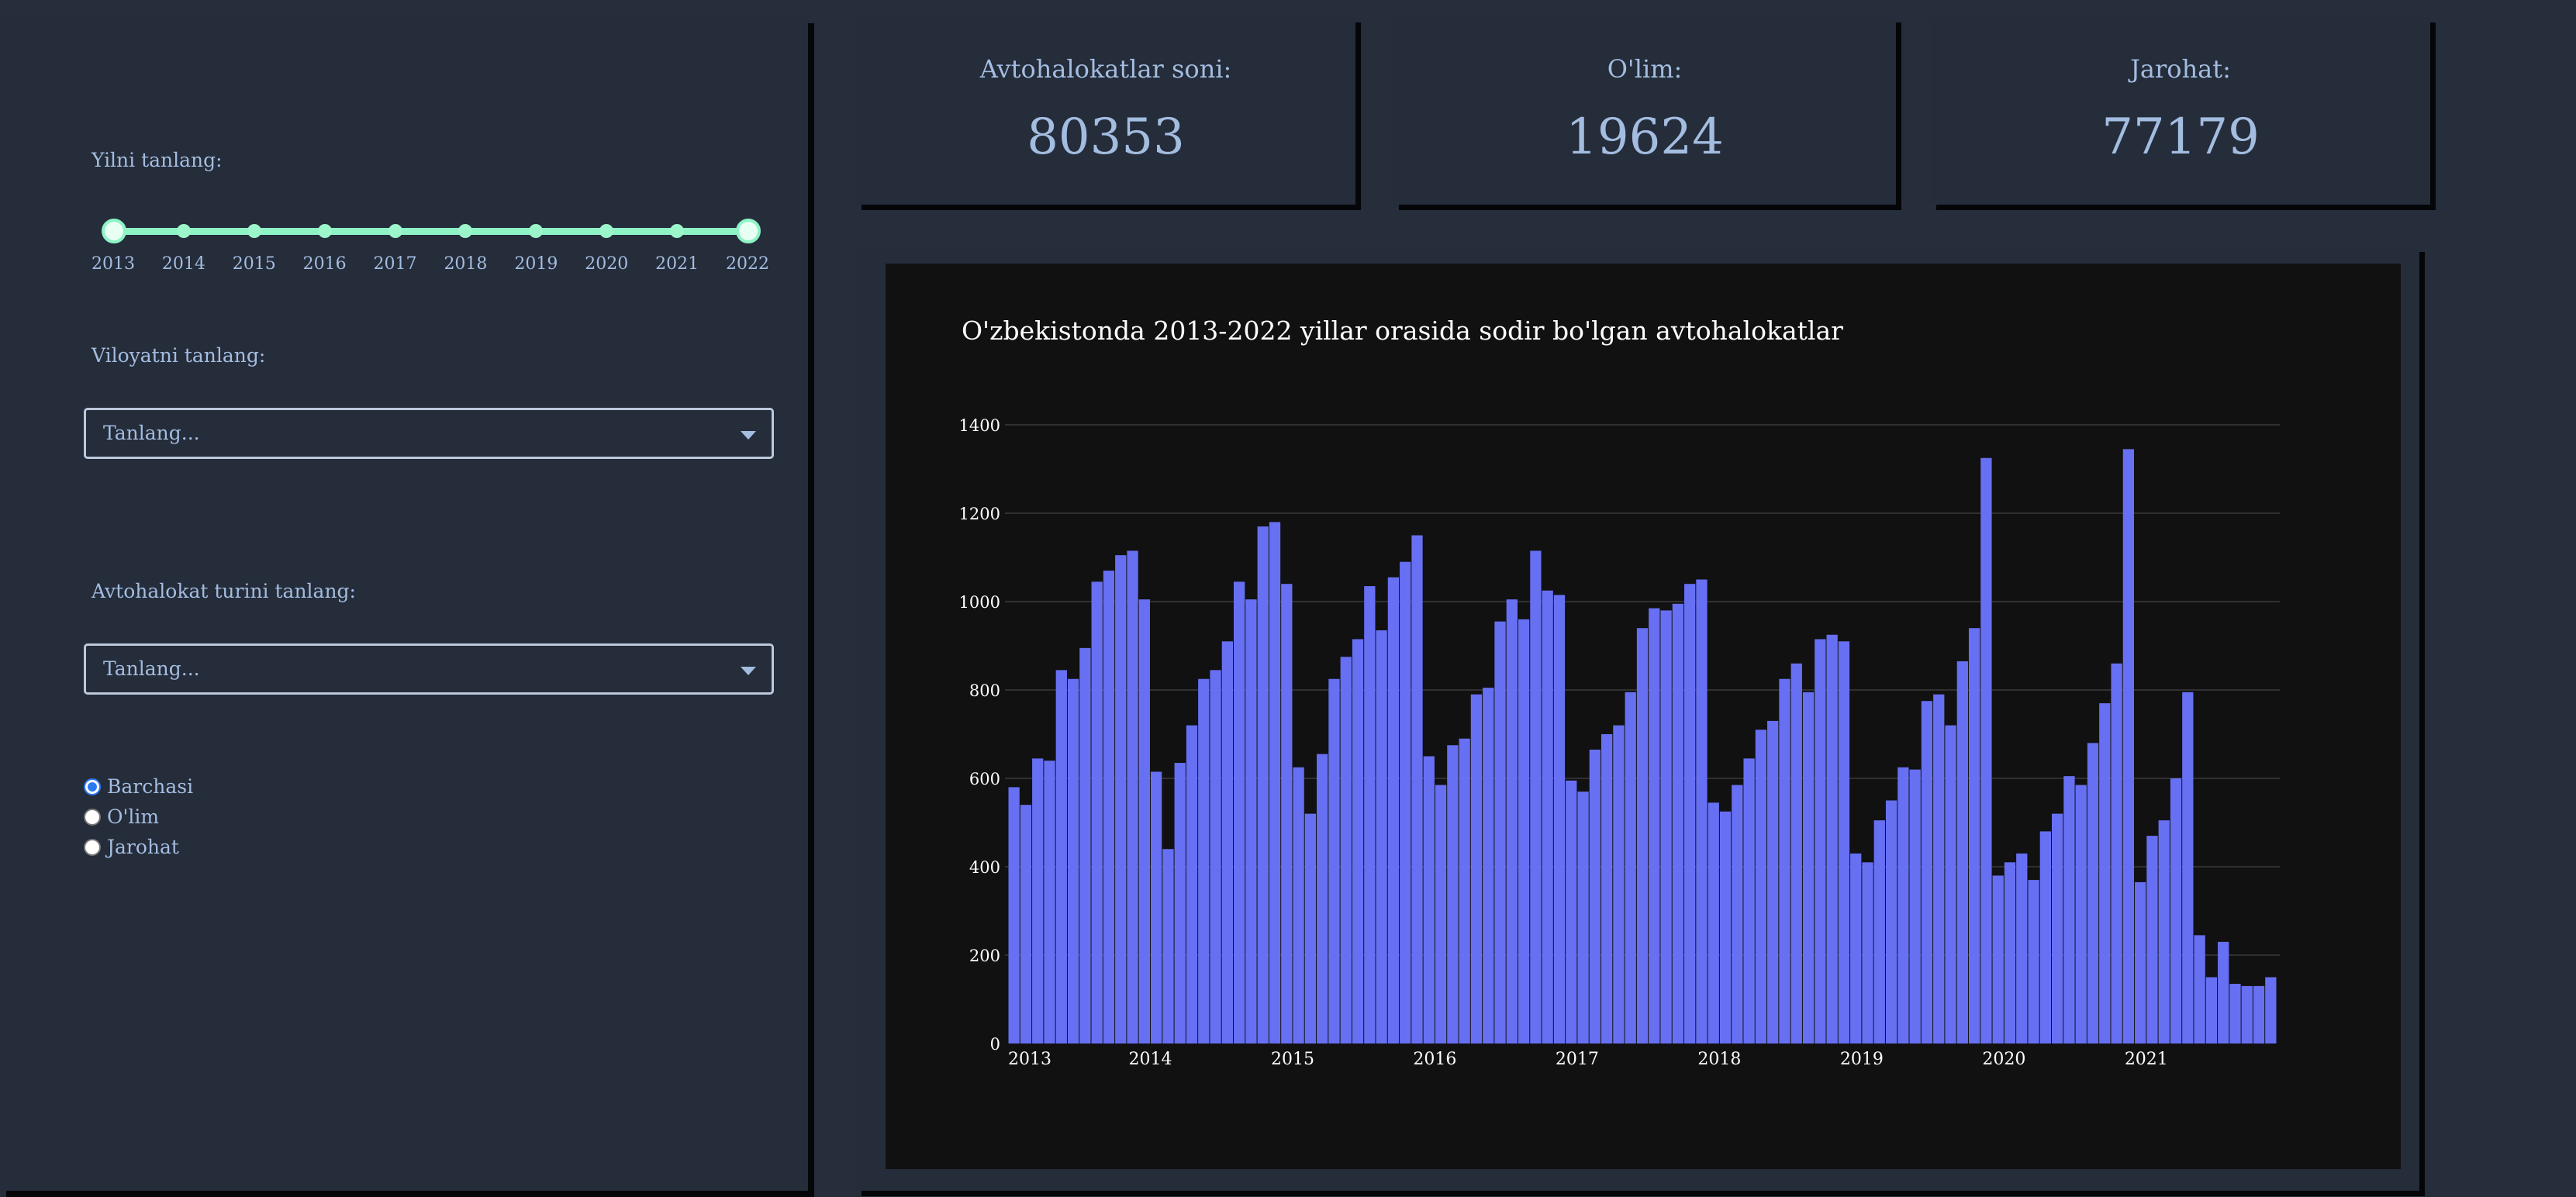  What do you see at coordinates (466, 264) in the screenshot?
I see `slider-tick-label: 2018` at bounding box center [466, 264].